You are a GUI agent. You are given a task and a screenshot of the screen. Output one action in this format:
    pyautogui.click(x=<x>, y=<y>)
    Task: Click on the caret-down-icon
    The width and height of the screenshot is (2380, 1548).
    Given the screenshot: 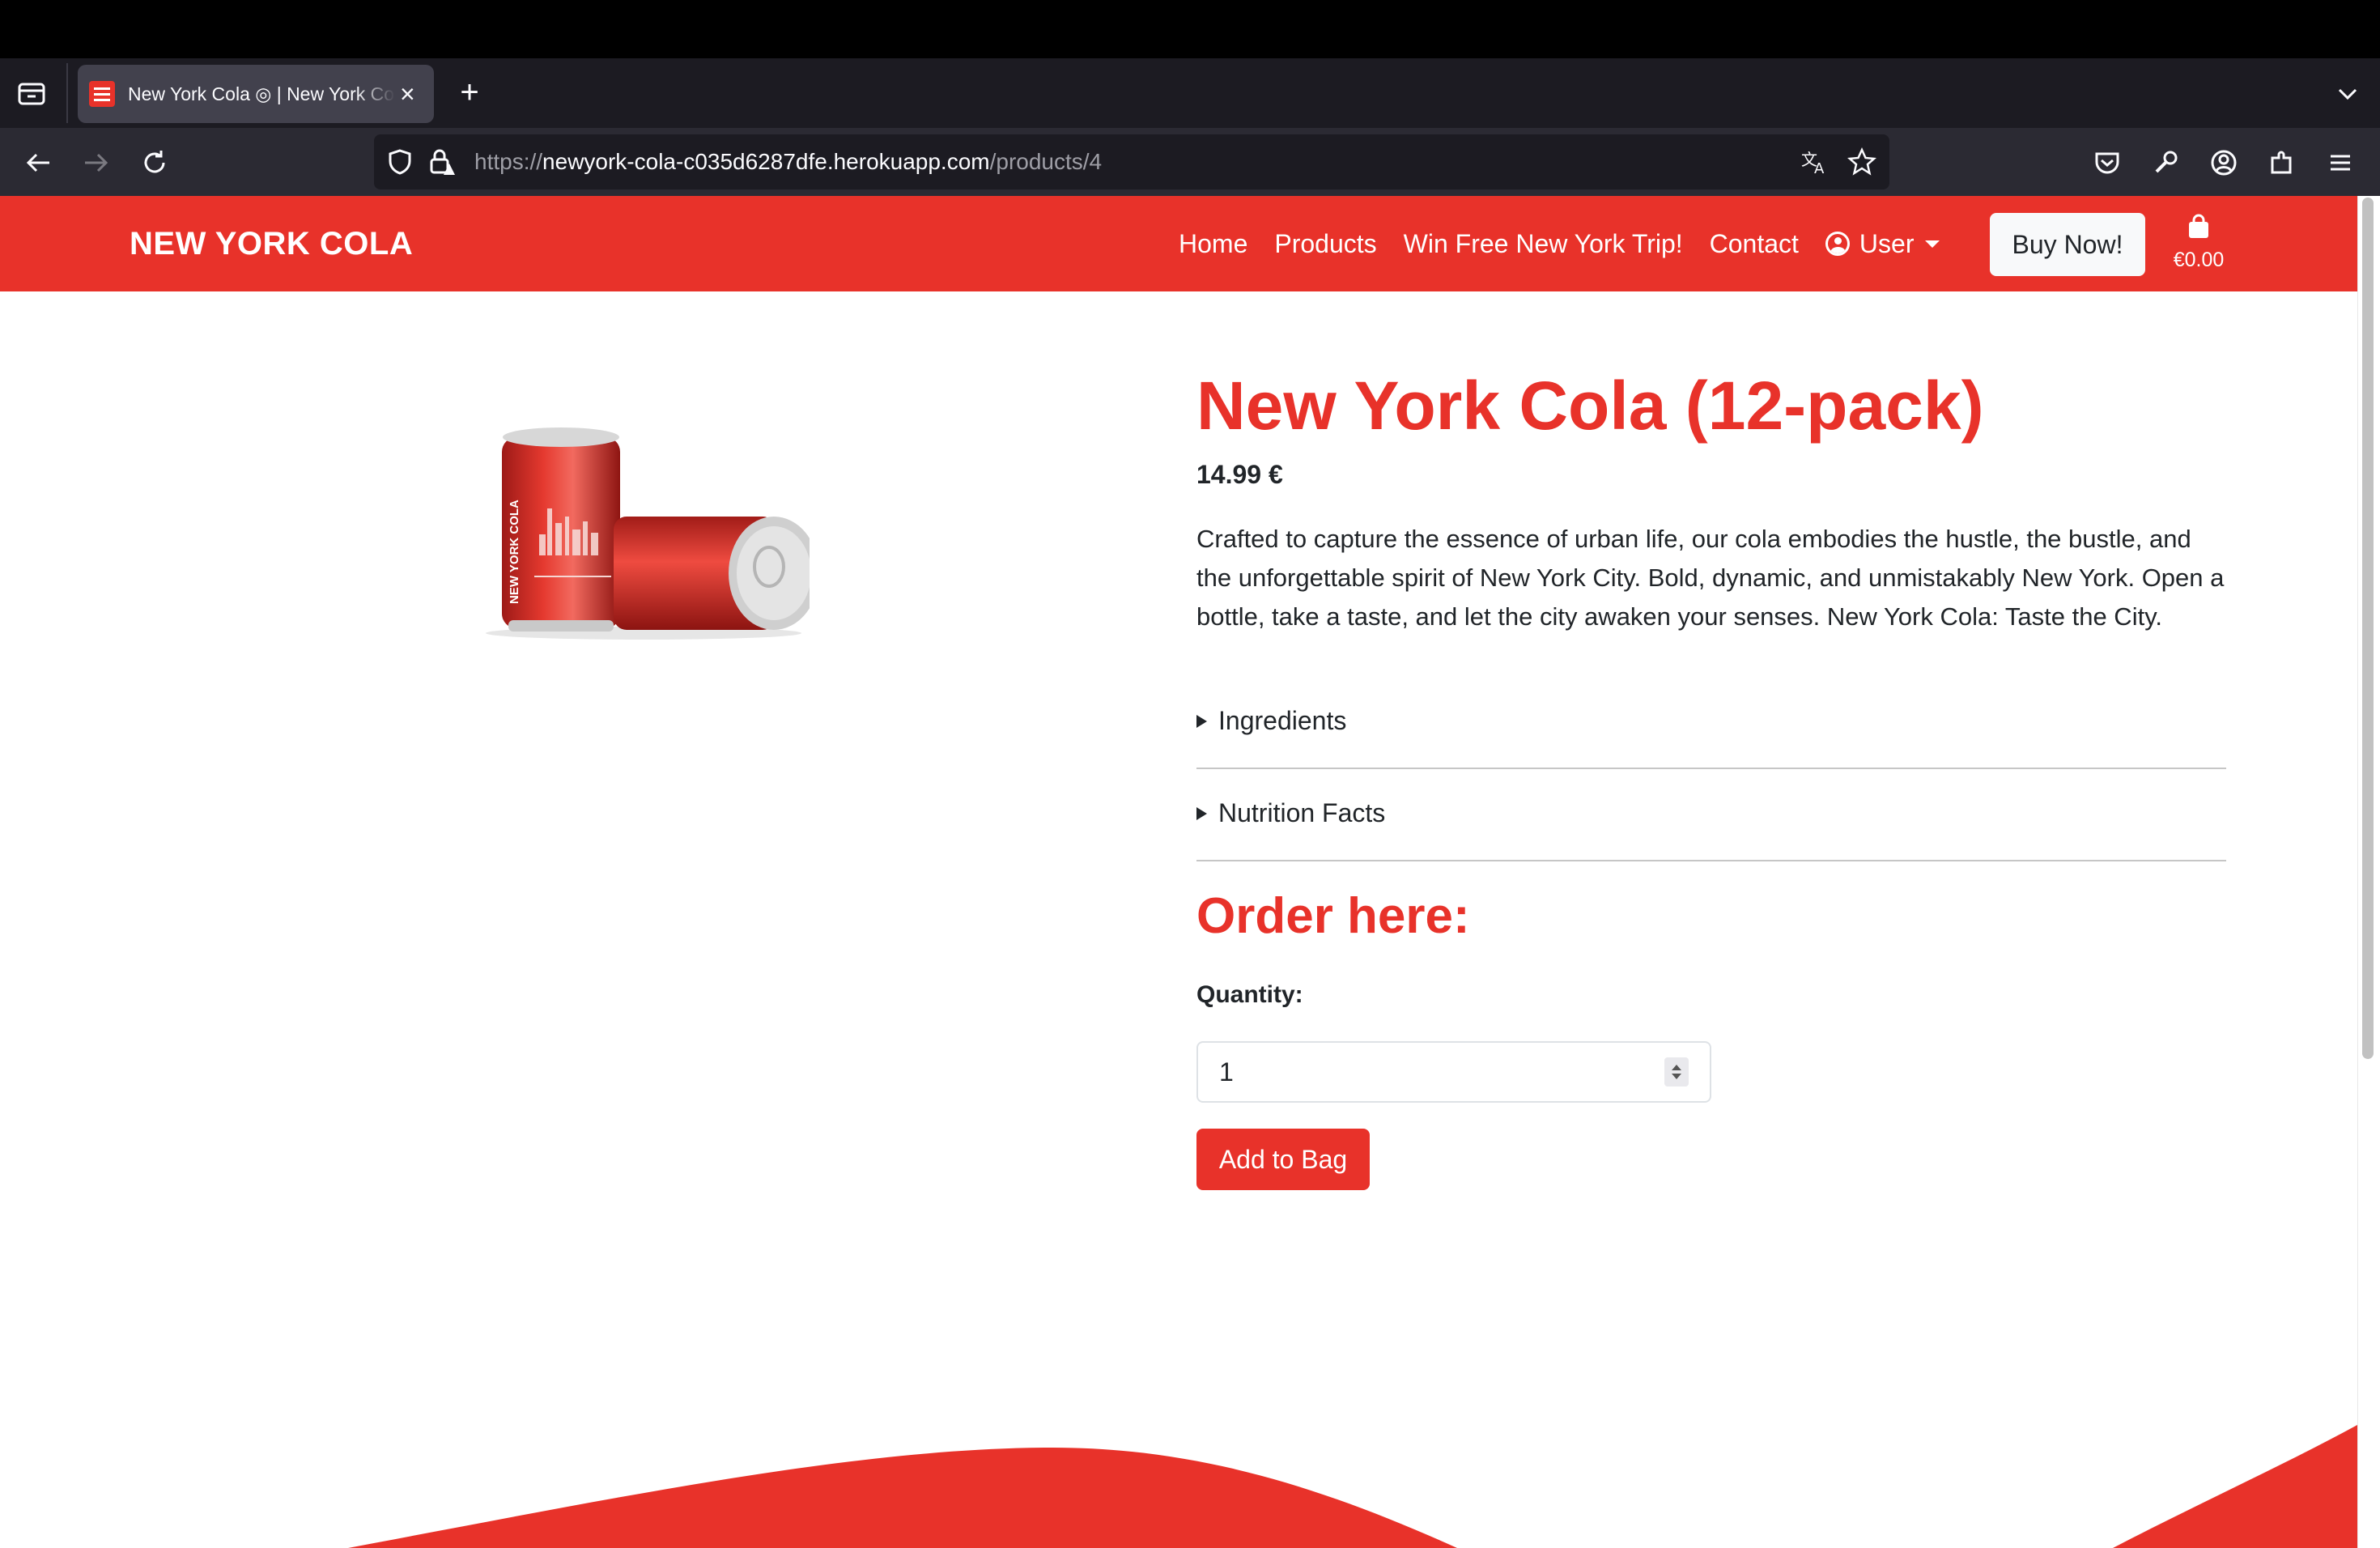 What is the action you would take?
    pyautogui.click(x=1933, y=244)
    